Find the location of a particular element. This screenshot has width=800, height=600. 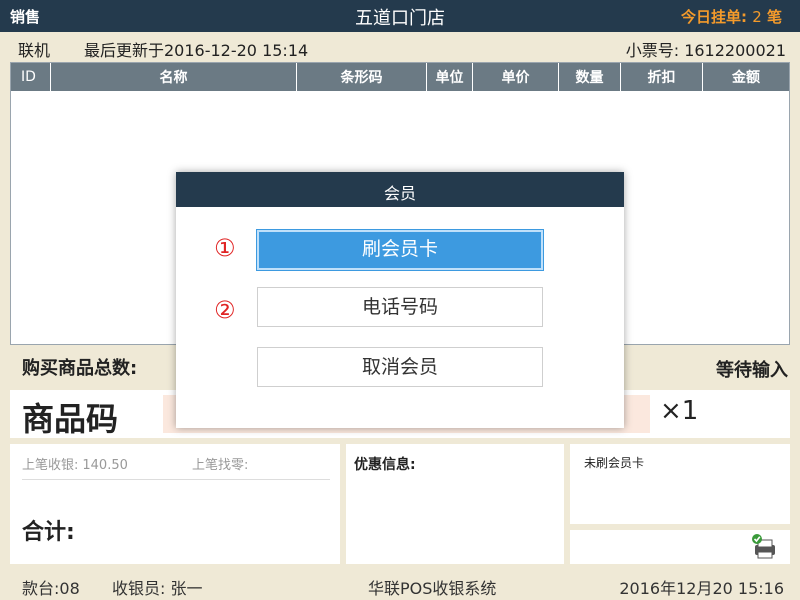

printer-panel is located at coordinates (680, 547).